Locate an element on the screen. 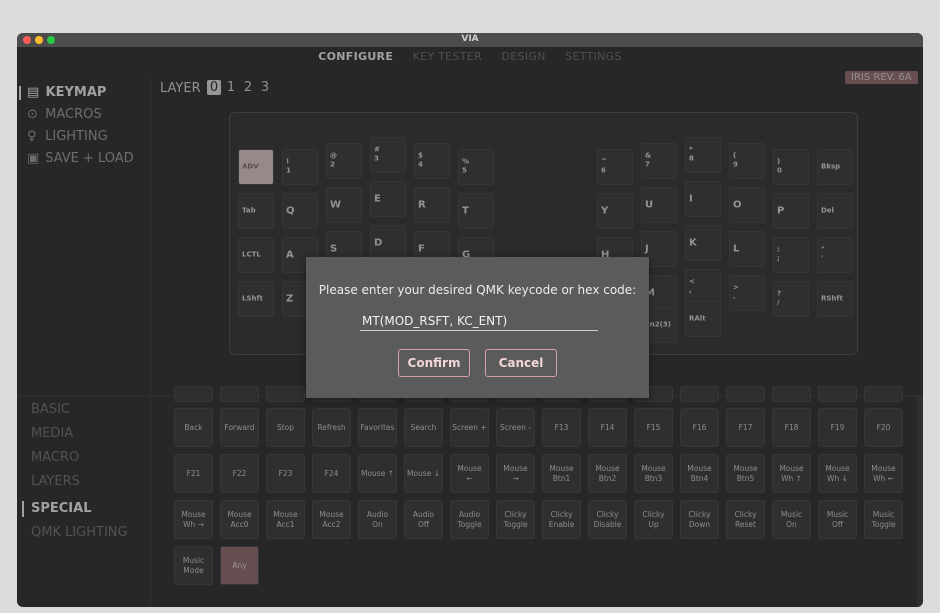  title-bar: VIA is located at coordinates (470, 40).